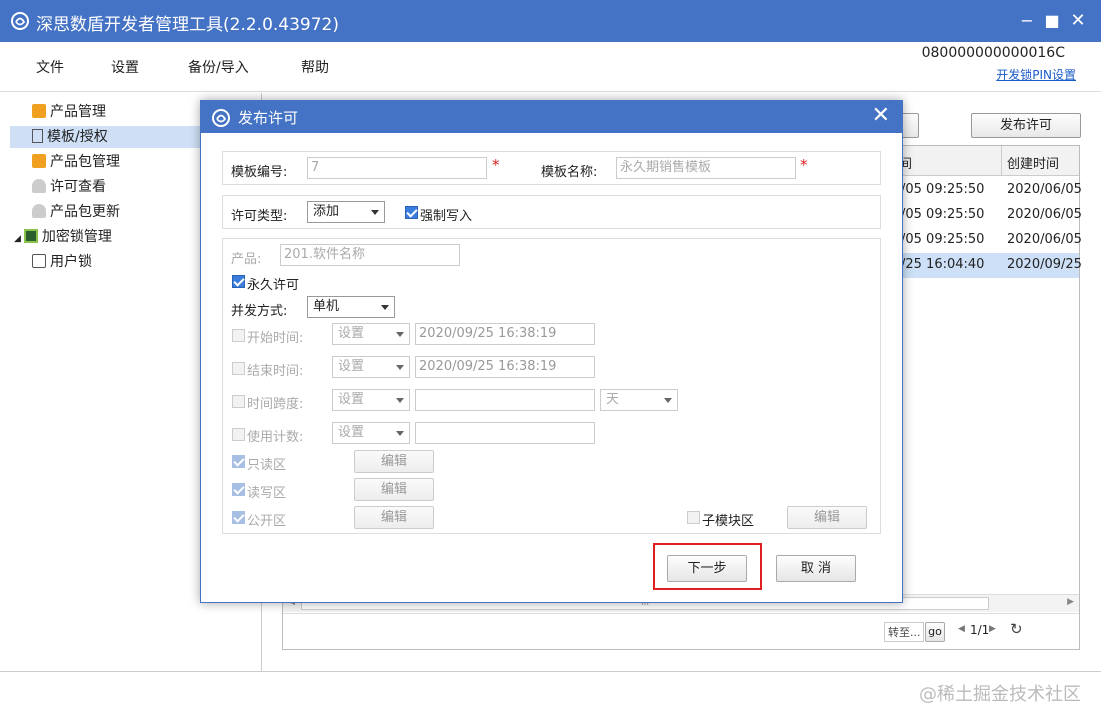 The width and height of the screenshot is (1101, 703). Describe the element at coordinates (394, 489) in the screenshot. I see `readwrite-edit-button: 编辑` at that location.